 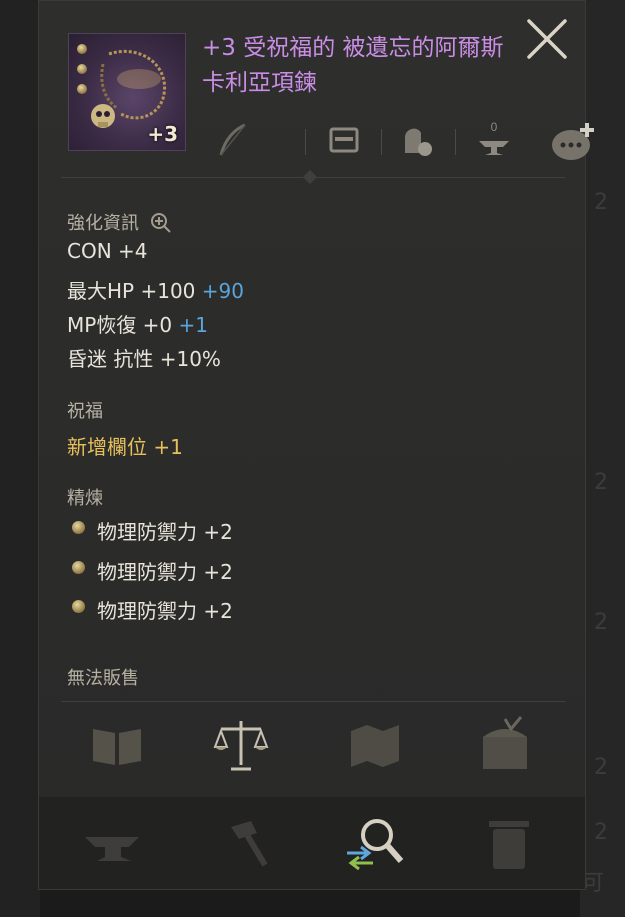 I want to click on blessing-line: 新增欄位 +1, so click(x=125, y=445).